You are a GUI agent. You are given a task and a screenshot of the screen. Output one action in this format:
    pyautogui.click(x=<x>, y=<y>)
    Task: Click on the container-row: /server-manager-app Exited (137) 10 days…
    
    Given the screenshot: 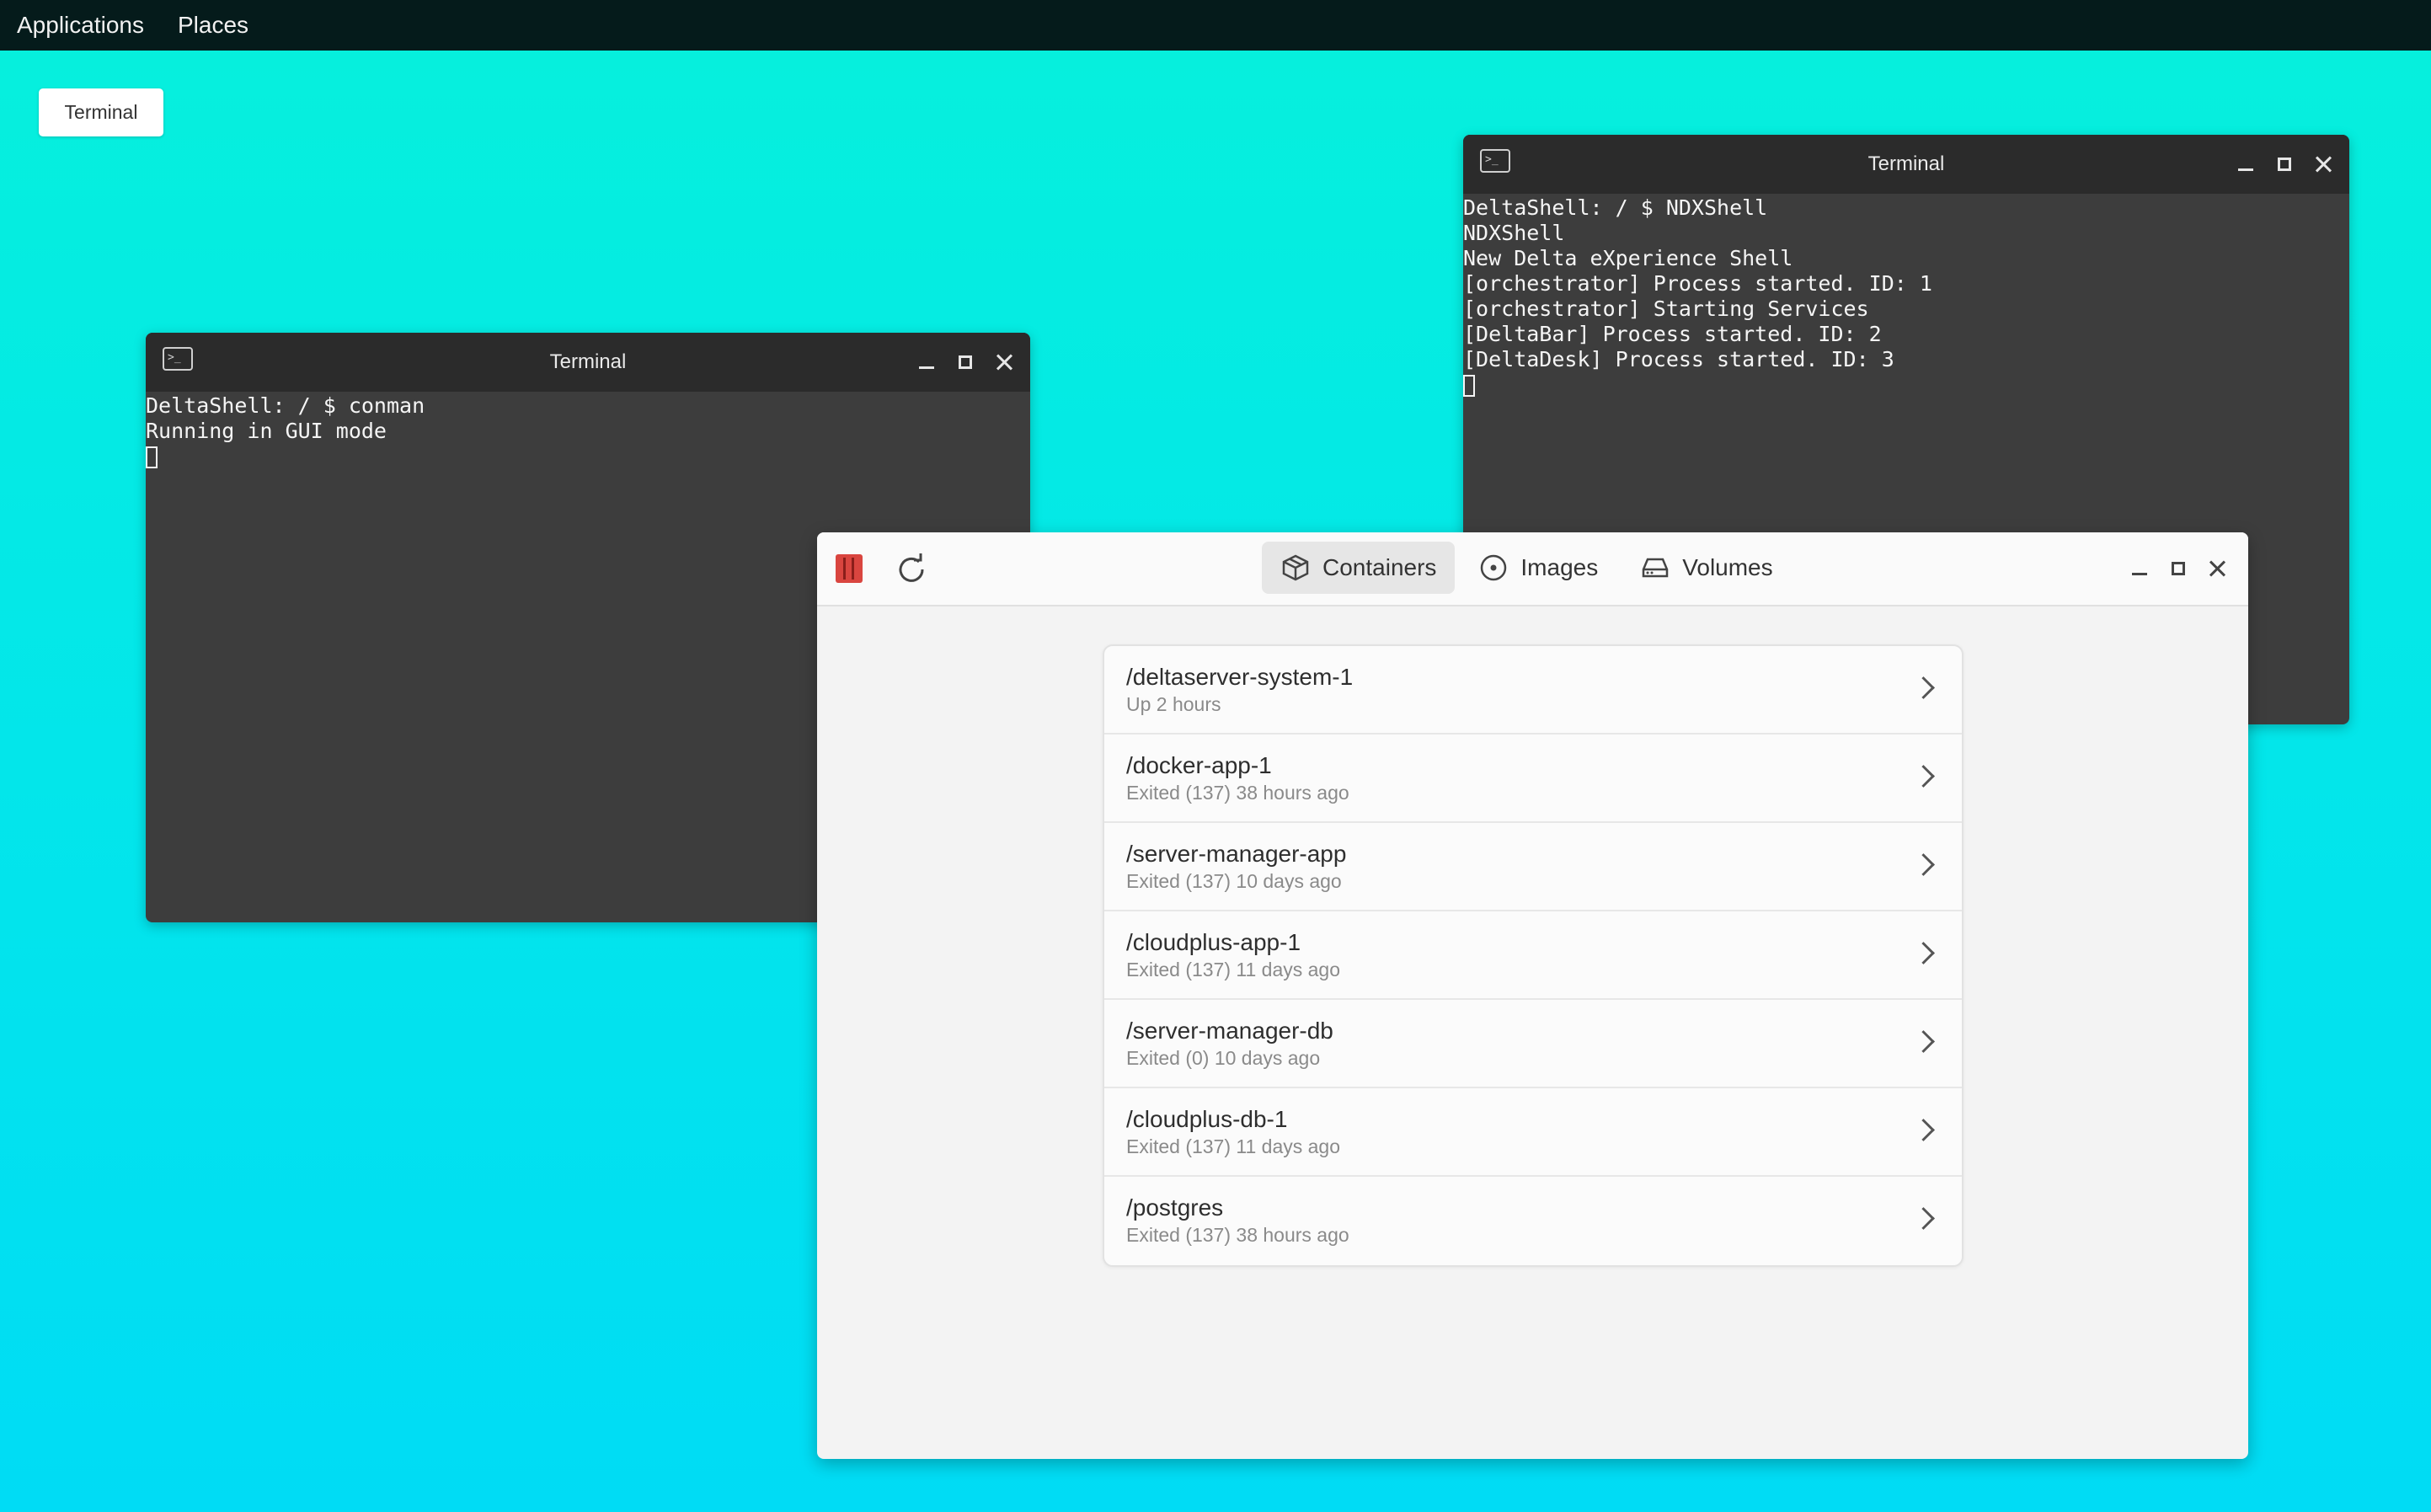 What is the action you would take?
    pyautogui.click(x=1533, y=867)
    